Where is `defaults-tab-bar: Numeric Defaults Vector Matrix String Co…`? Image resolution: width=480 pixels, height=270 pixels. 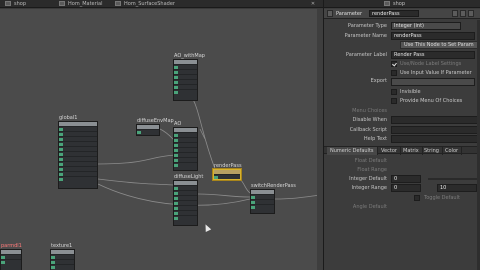
defaults-tab-bar: Numeric Defaults Vector Matrix String Co… is located at coordinates (402, 150).